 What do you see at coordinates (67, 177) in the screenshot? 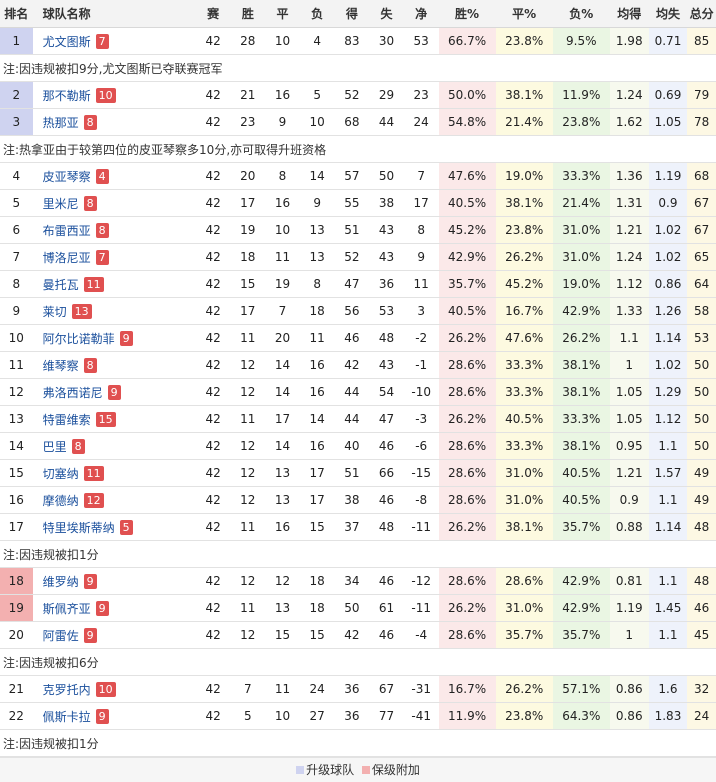
I see `team-link: 皮亚琴察` at bounding box center [67, 177].